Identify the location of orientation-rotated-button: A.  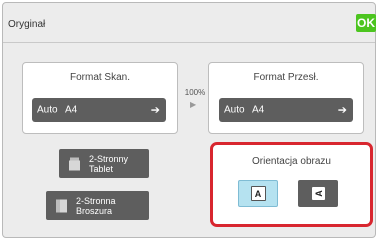
(318, 193).